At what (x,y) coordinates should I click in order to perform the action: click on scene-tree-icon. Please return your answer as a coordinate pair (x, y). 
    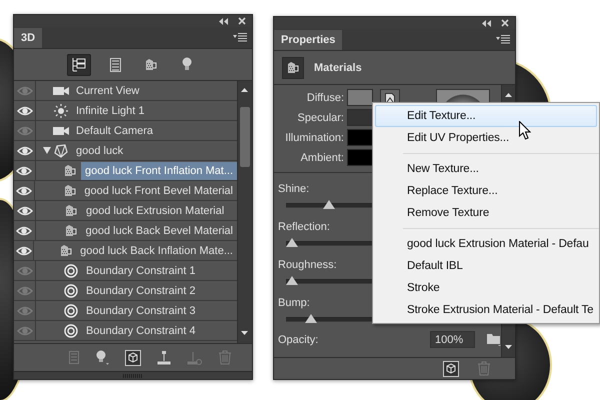
    Looking at the image, I should click on (79, 64).